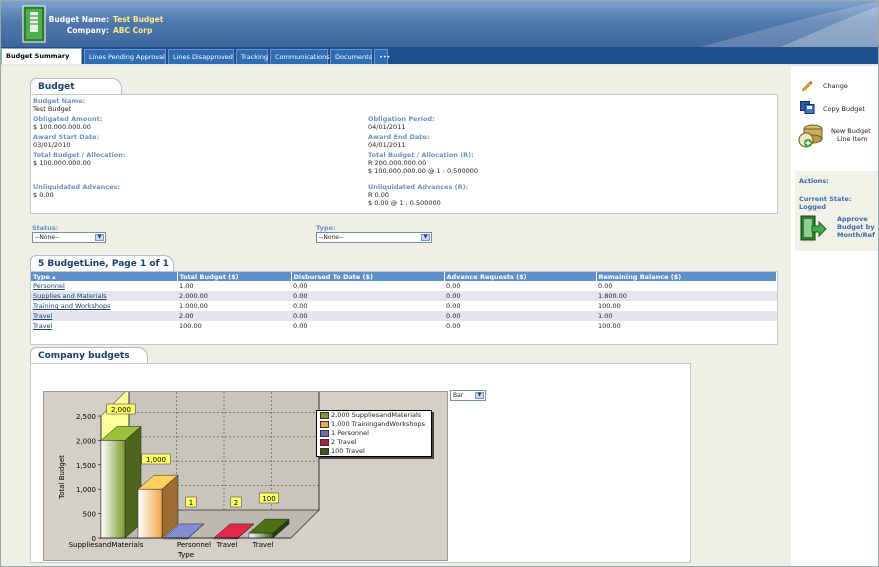  What do you see at coordinates (191, 503) in the screenshot?
I see `data-label: 1` at bounding box center [191, 503].